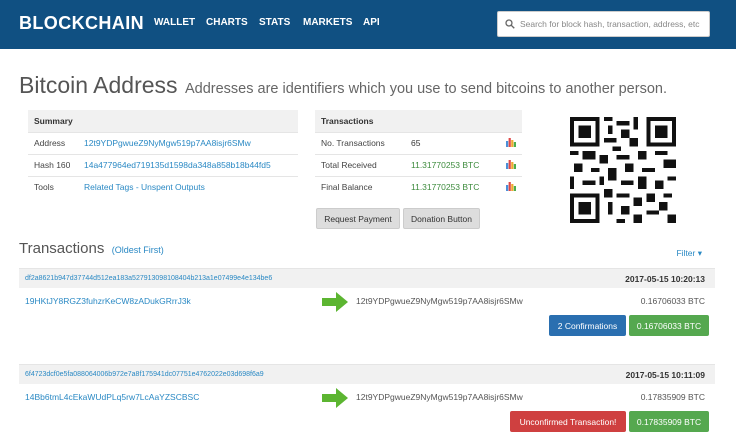  What do you see at coordinates (358, 218) in the screenshot?
I see `request-payment-button: Request Payment` at bounding box center [358, 218].